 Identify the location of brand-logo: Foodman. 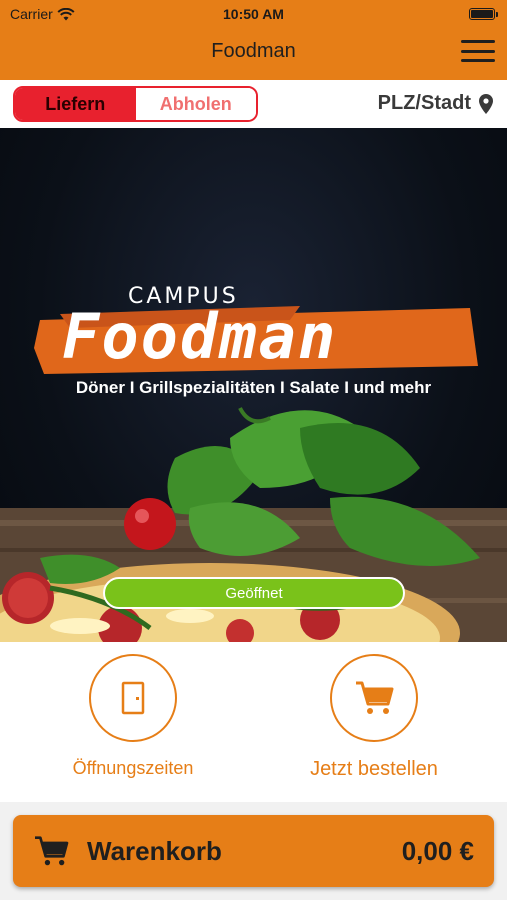
(200, 336).